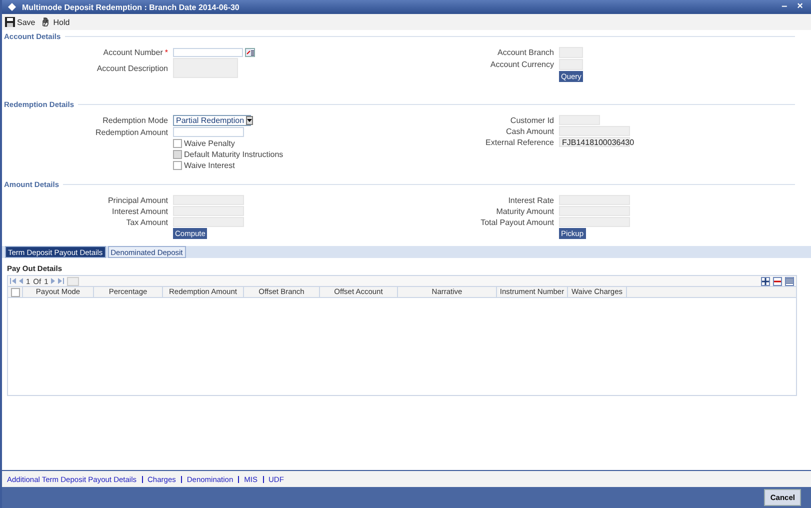 This screenshot has width=811, height=508. I want to click on diamond-icon, so click(12, 7).